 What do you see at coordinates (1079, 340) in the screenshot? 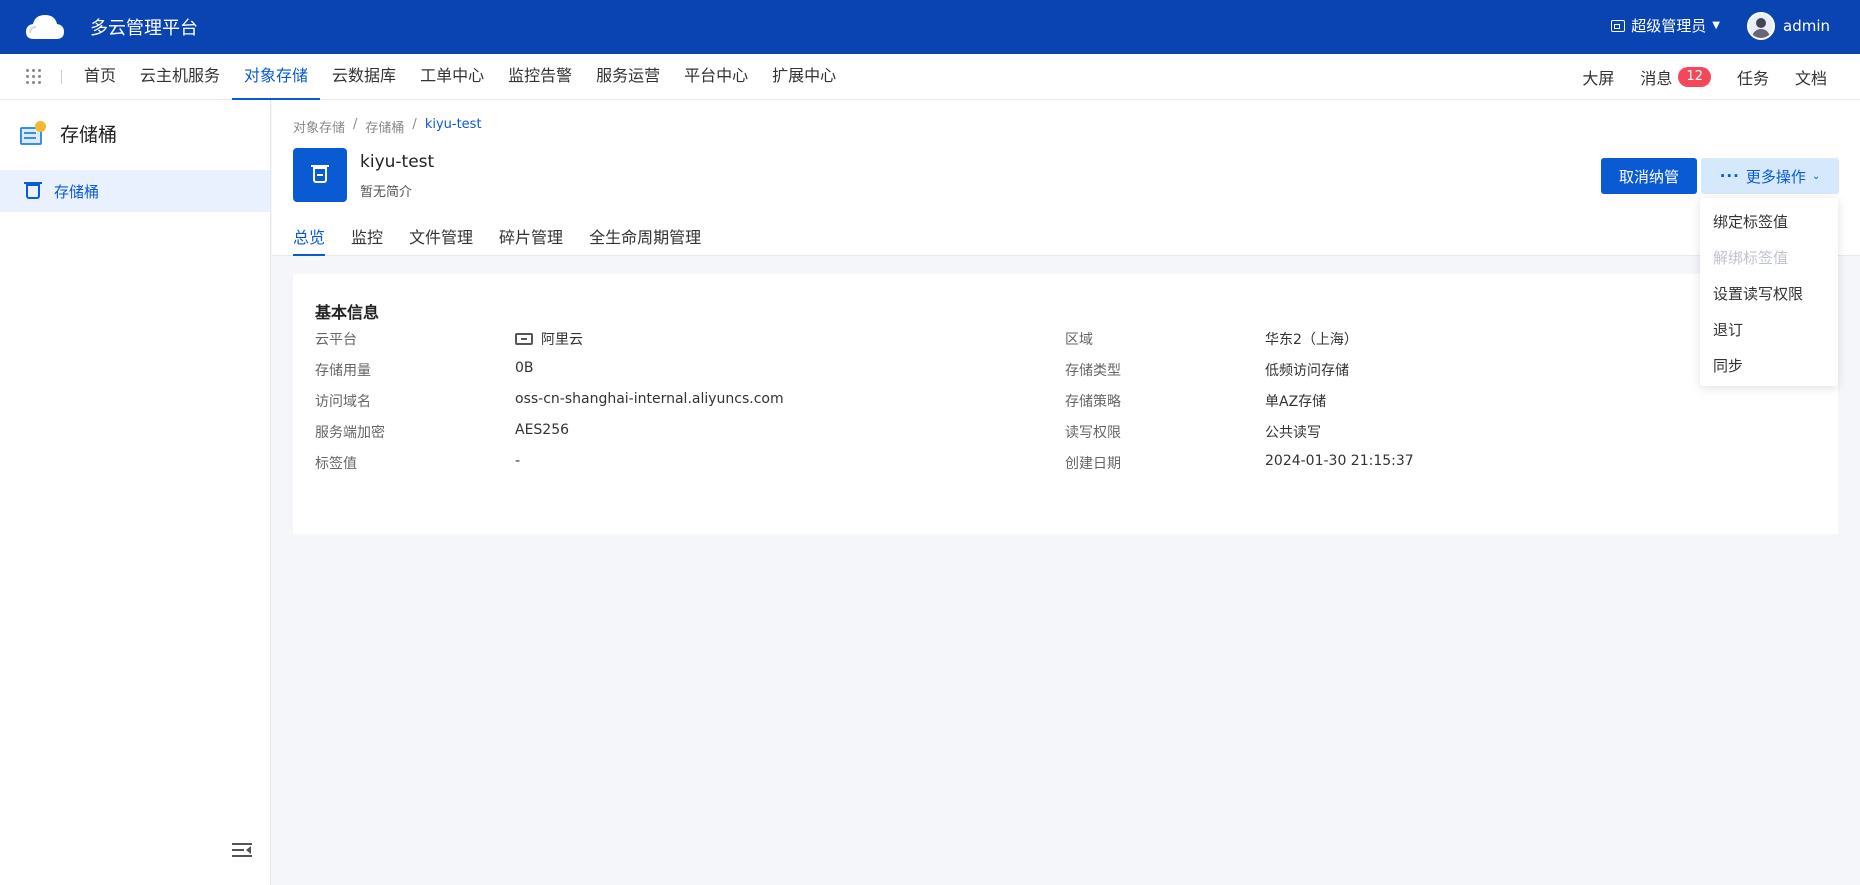
I see `info-label: 区域` at bounding box center [1079, 340].